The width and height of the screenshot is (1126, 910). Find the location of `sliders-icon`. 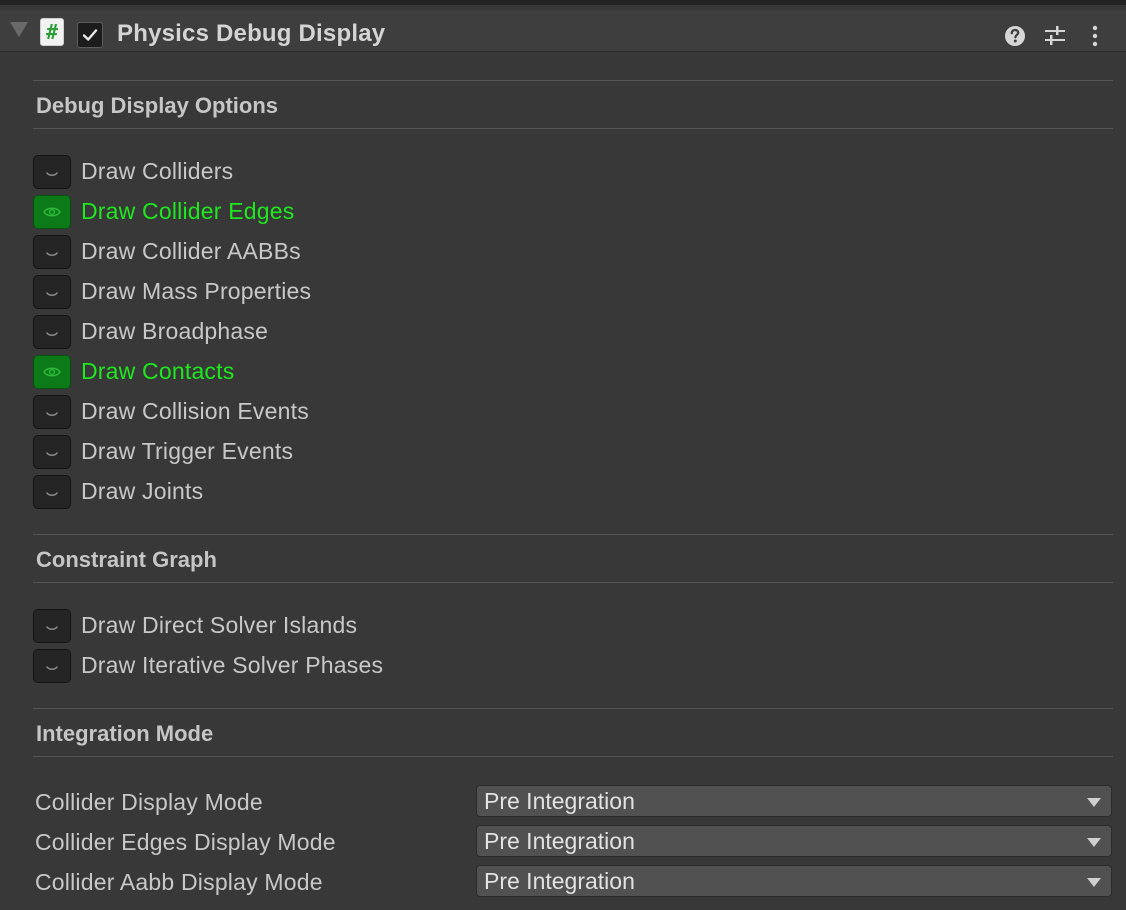

sliders-icon is located at coordinates (1055, 36).